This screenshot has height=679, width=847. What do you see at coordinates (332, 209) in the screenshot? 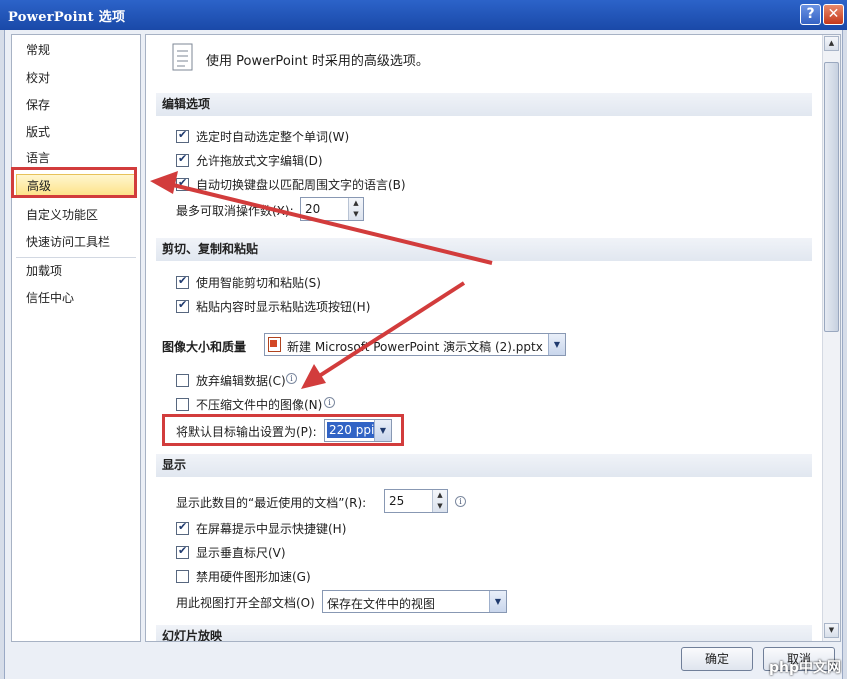
I see `undo-count-spinner: 20 ▲ ▼` at bounding box center [332, 209].